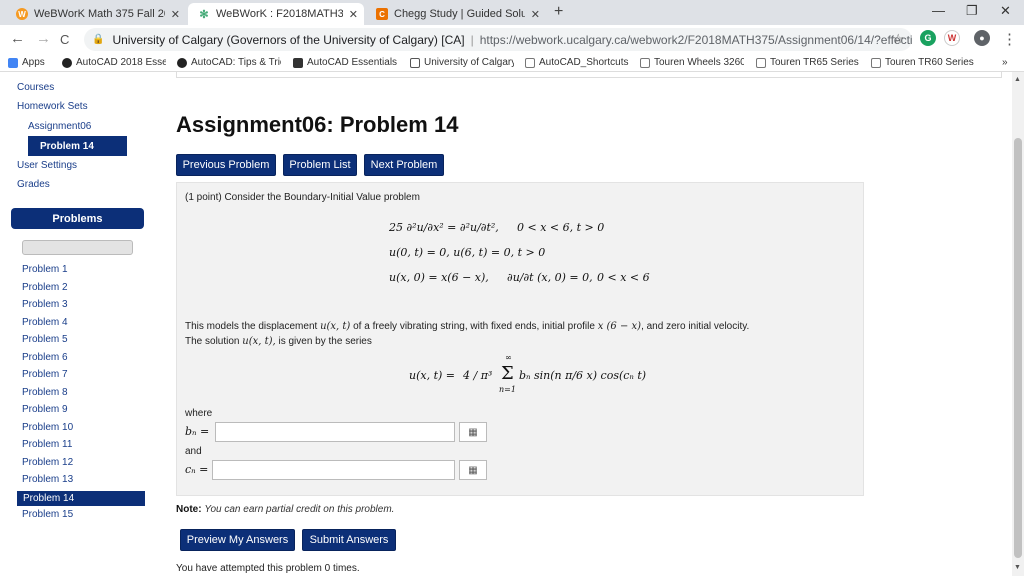  What do you see at coordinates (645, 62) in the screenshot?
I see `page-icon` at bounding box center [645, 62].